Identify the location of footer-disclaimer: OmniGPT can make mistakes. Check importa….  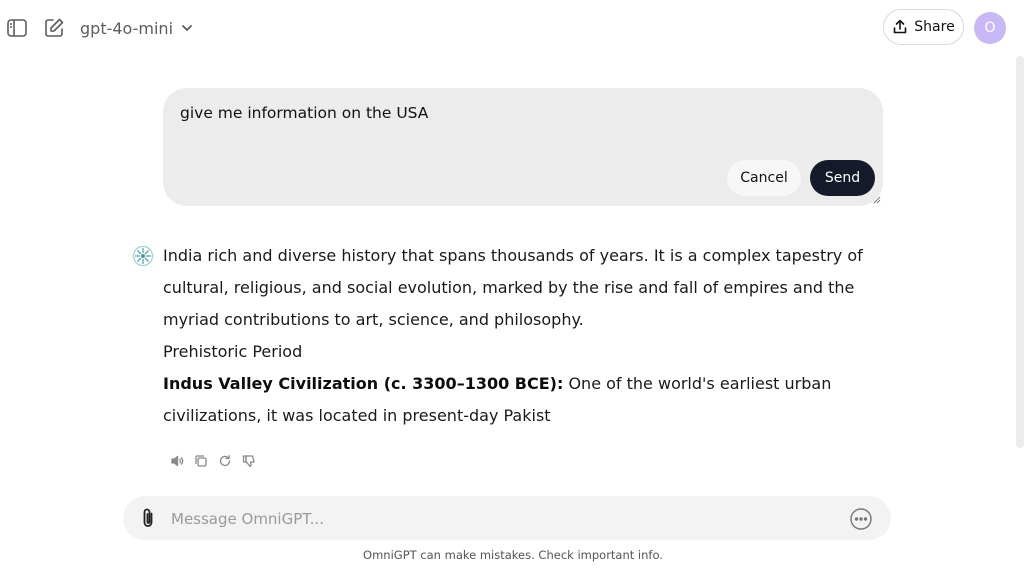
(513, 555).